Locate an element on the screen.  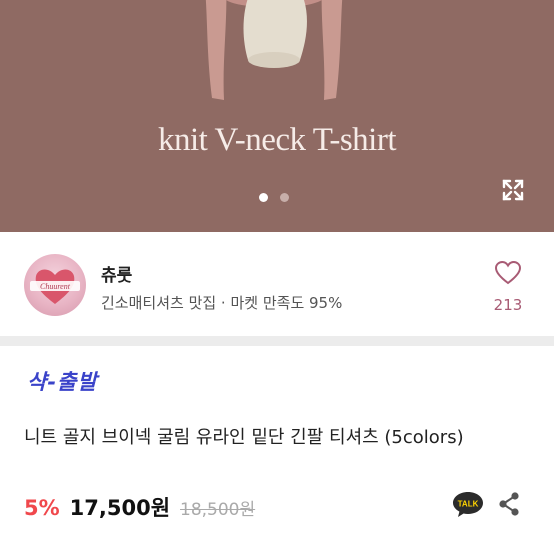
expand-icon is located at coordinates (513, 190).